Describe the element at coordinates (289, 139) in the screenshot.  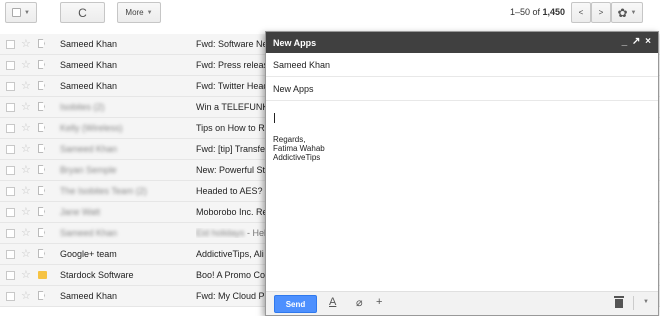
I see `signature-line: Regards,` at that location.